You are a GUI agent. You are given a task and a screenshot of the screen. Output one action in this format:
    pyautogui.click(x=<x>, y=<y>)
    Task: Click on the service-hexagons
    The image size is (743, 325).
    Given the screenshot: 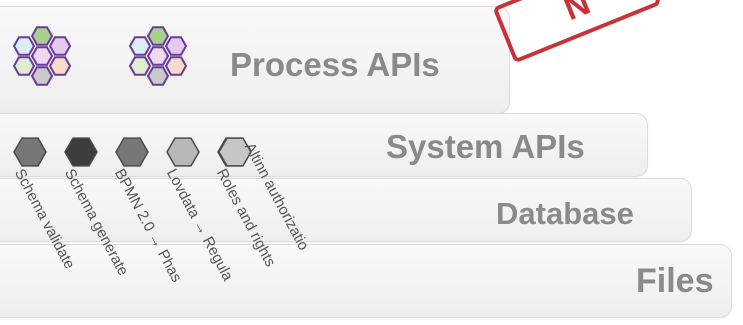 What is the action you would take?
    pyautogui.click(x=132, y=152)
    